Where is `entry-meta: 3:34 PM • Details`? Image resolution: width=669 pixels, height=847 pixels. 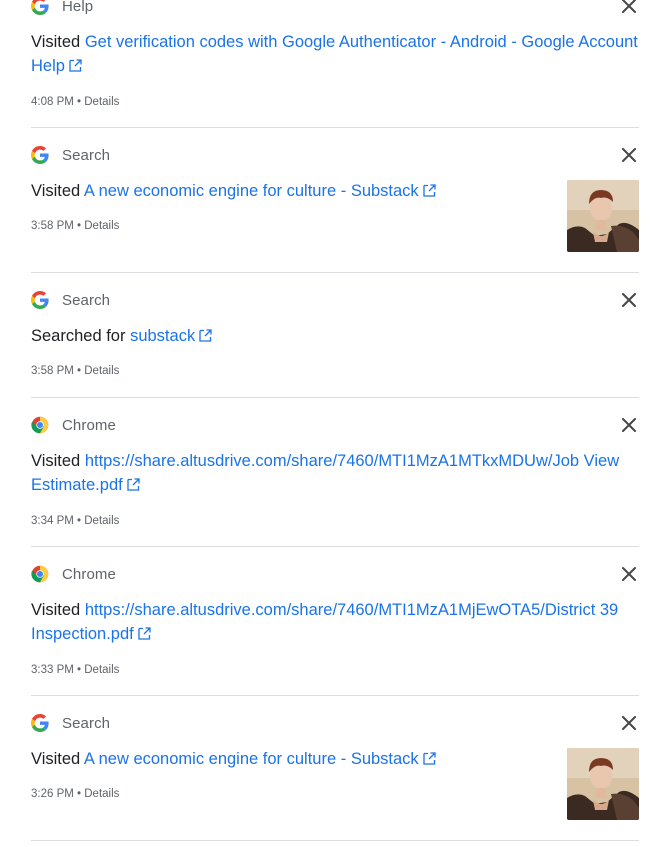 entry-meta: 3:34 PM • Details is located at coordinates (75, 521).